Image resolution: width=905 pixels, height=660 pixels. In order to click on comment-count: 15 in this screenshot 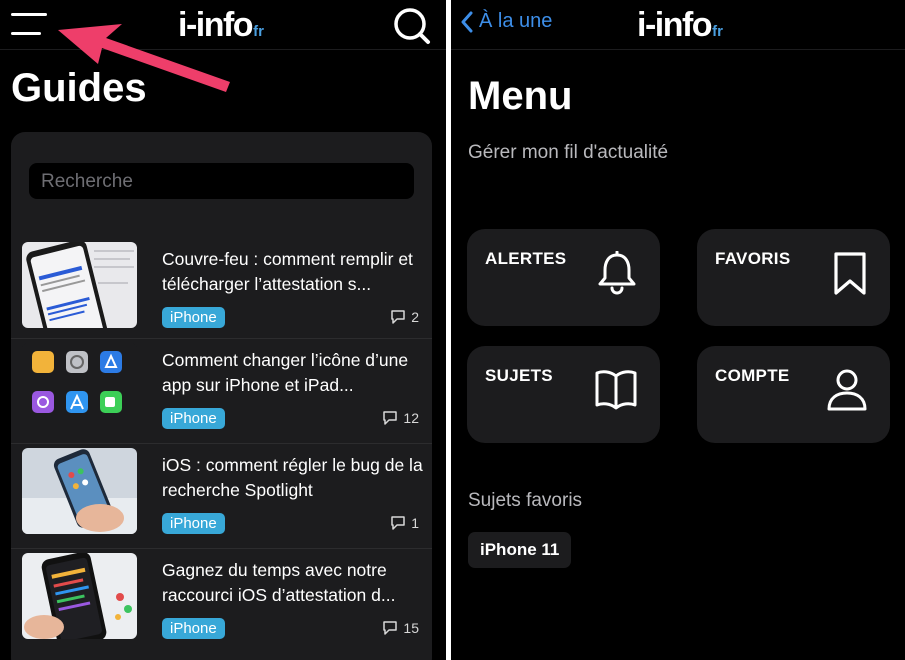, I will do `click(400, 628)`.